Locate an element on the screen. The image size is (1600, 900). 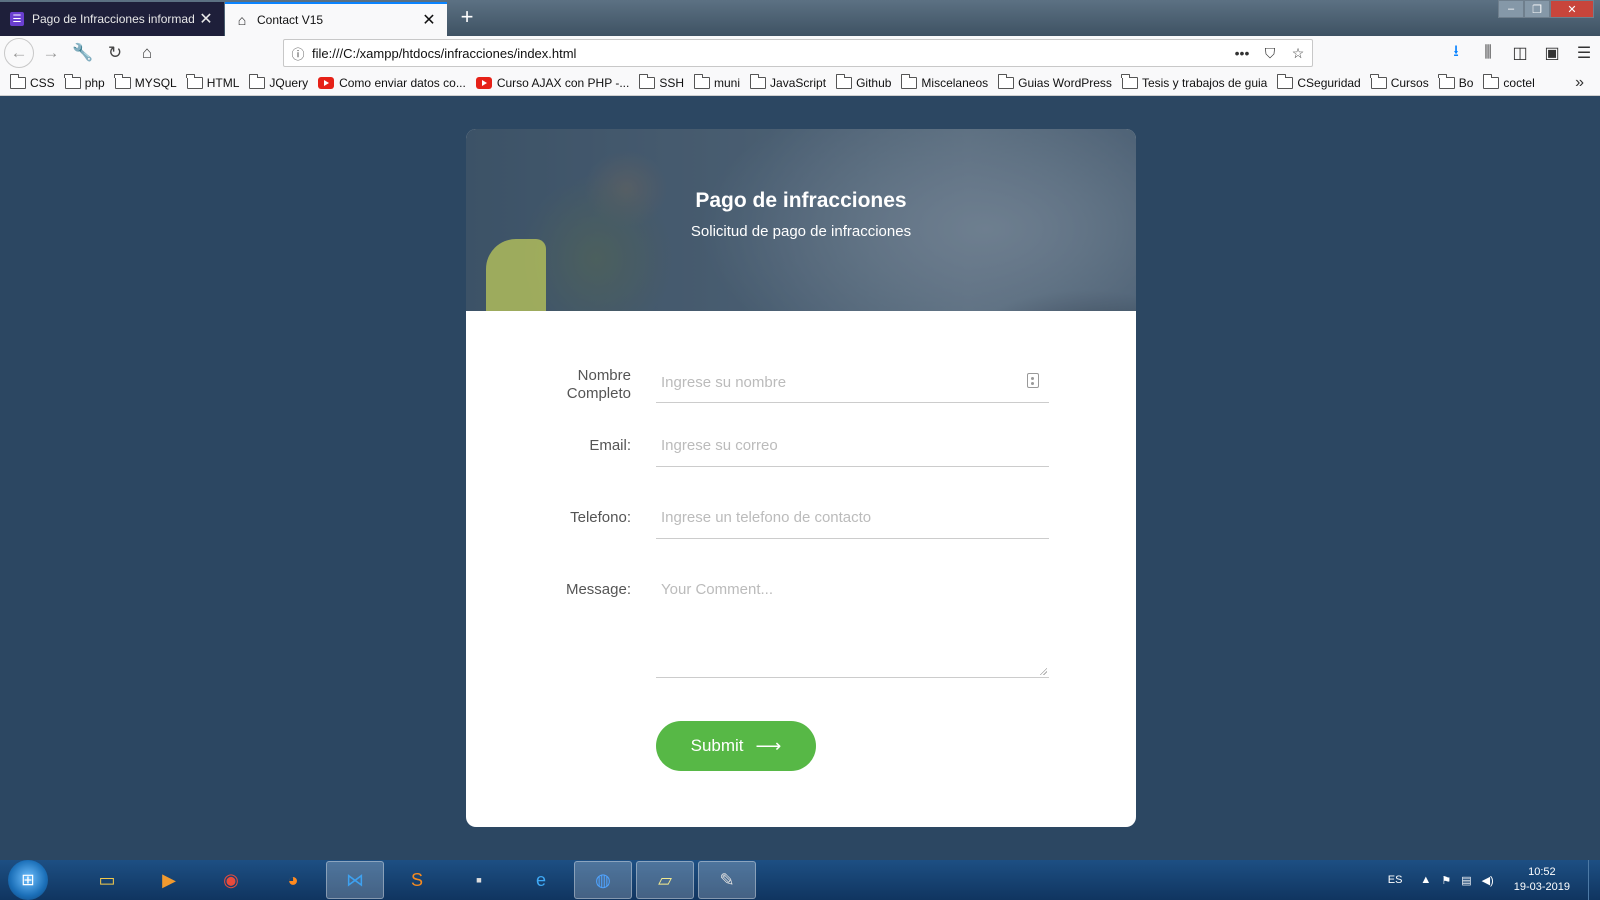
wrench-icon: 🔧 is located at coordinates (83, 53).